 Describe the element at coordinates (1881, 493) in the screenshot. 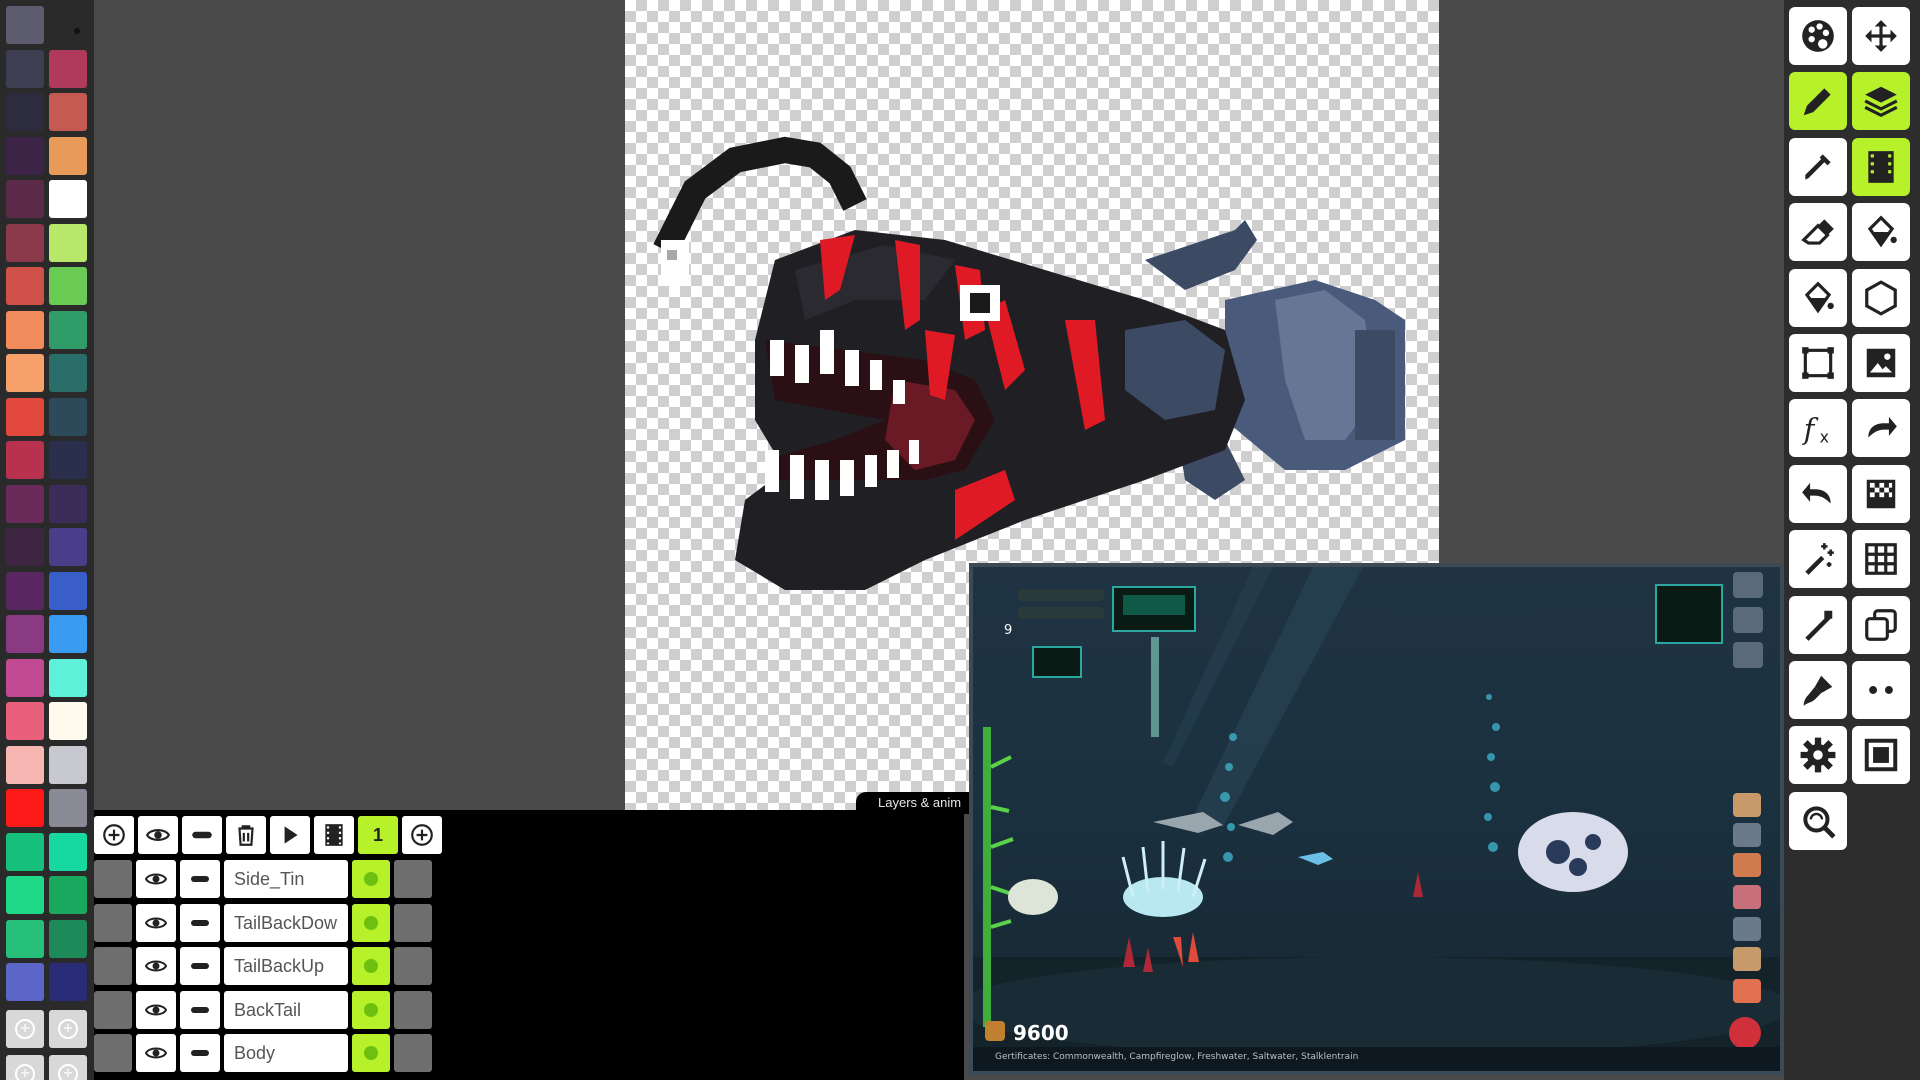

I see `checker-tool-button` at that location.